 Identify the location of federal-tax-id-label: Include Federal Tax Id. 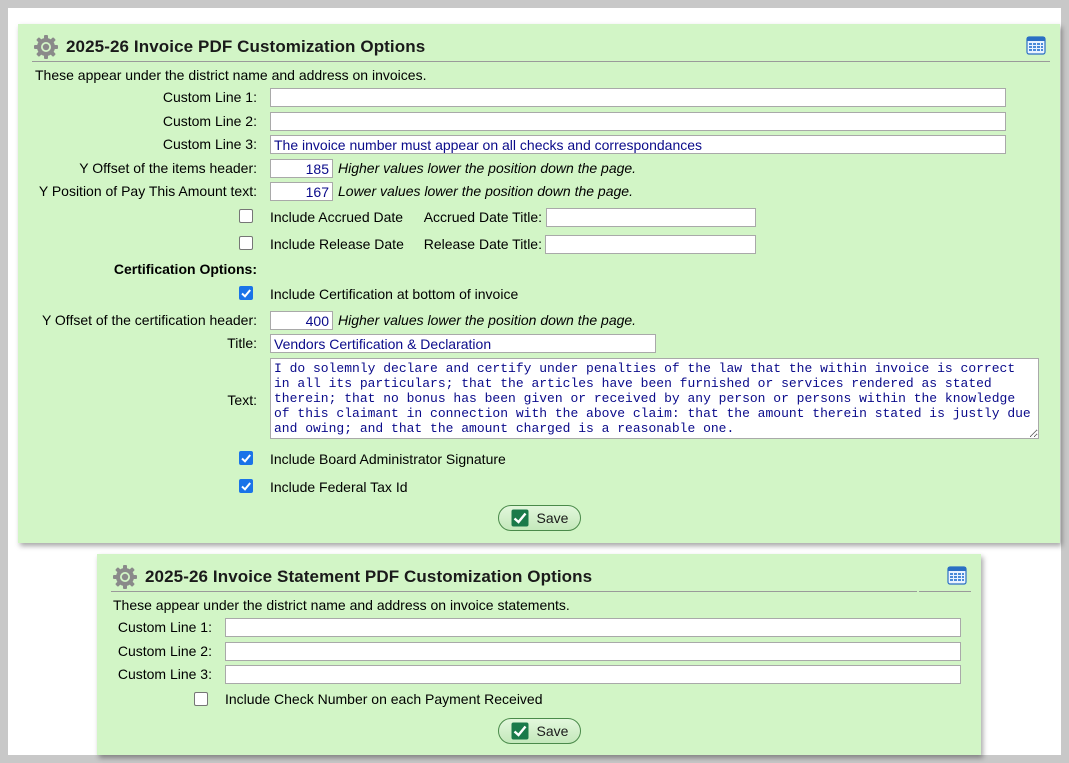
(339, 487).